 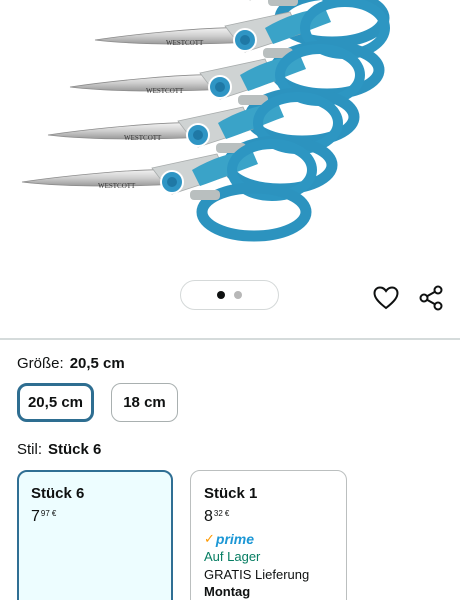 What do you see at coordinates (232, 556) in the screenshot?
I see `stock-status: Auf Lager` at bounding box center [232, 556].